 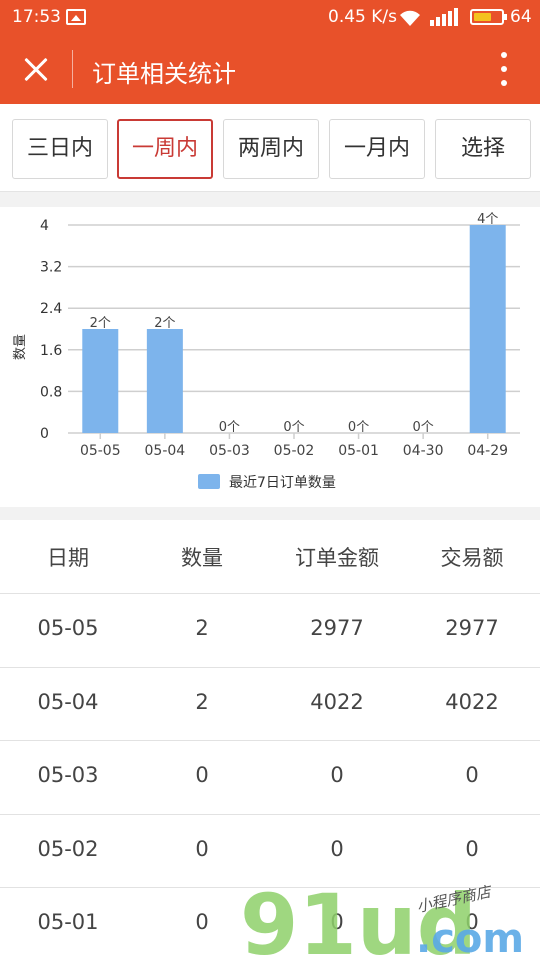 What do you see at coordinates (270, 704) in the screenshot?
I see `table-row: 05-04 2 4022 4022` at bounding box center [270, 704].